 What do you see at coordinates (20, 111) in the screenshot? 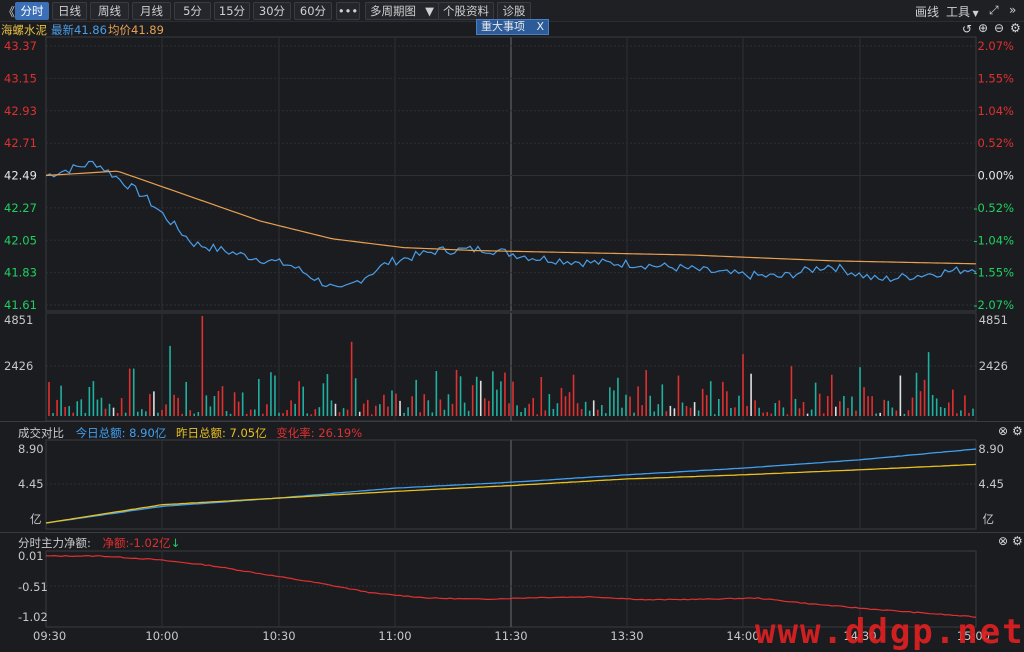
I see `price-tick-label: 42.93` at bounding box center [20, 111].